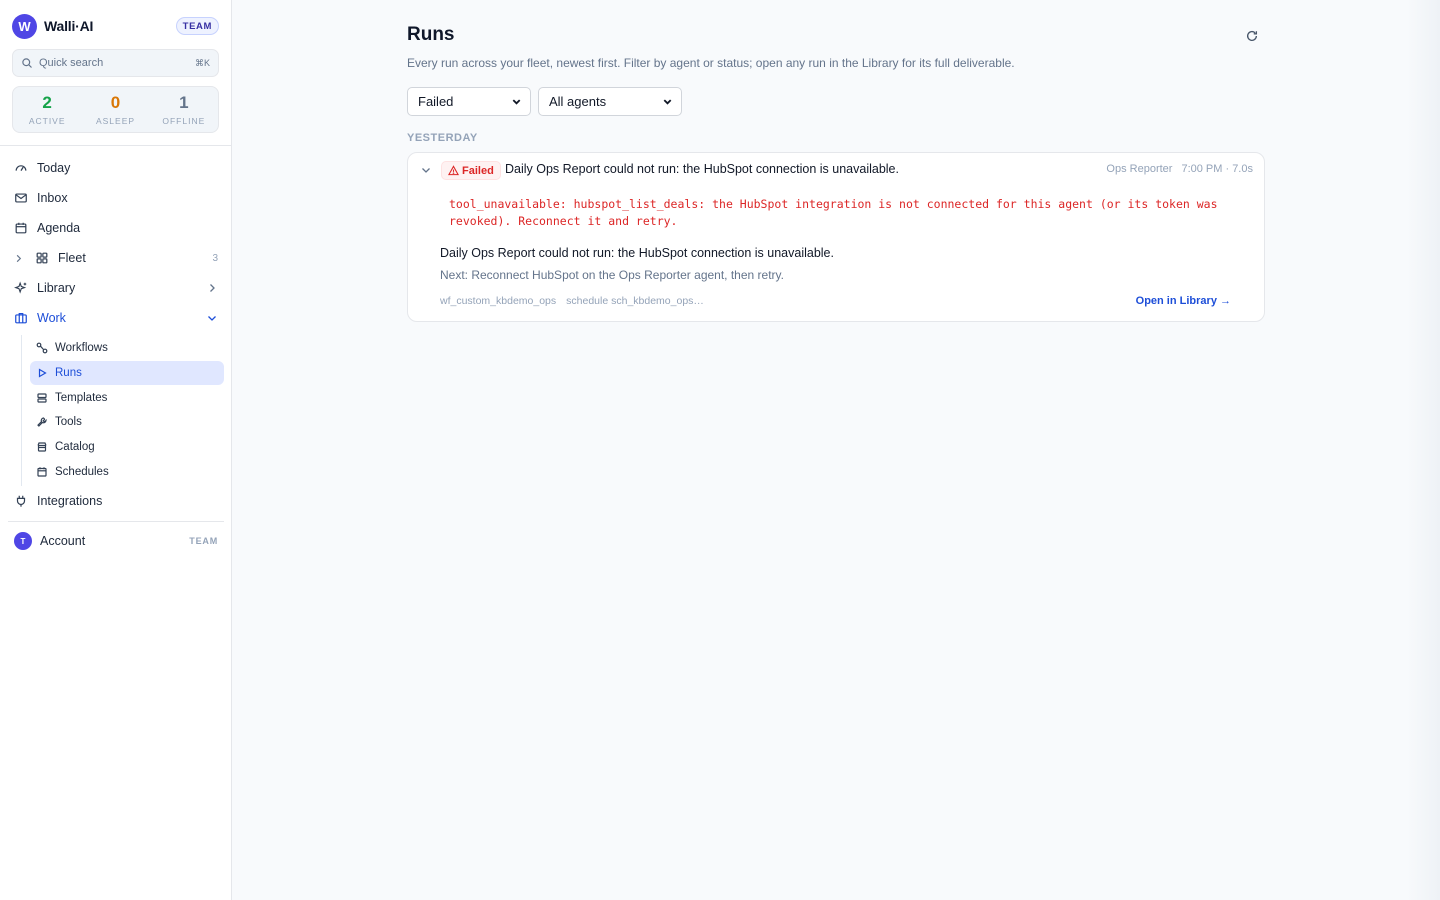  What do you see at coordinates (115, 102) in the screenshot?
I see `stat-asleep-value: 0` at bounding box center [115, 102].